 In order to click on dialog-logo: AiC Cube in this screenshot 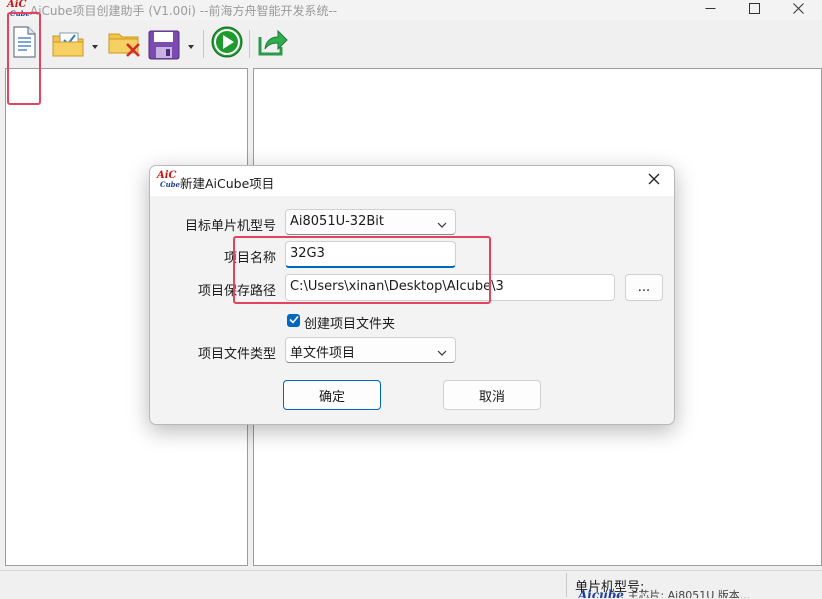, I will do `click(169, 180)`.